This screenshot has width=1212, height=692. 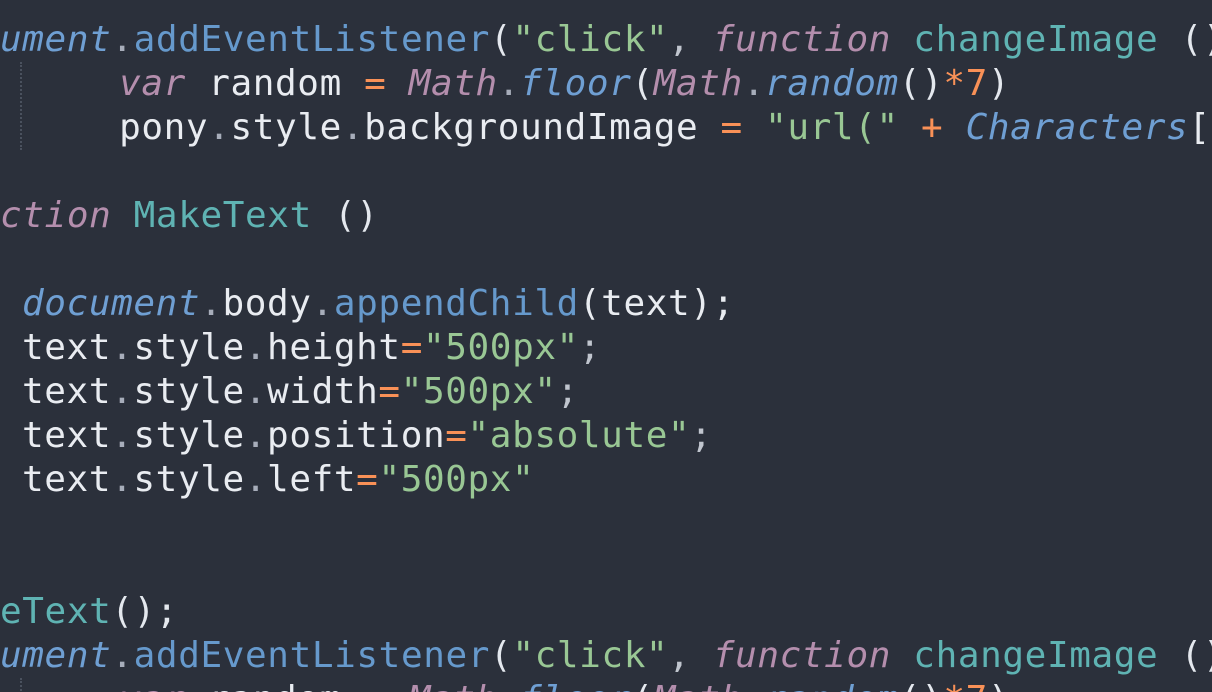 I want to click on code-token: (text);, so click(x=656, y=303).